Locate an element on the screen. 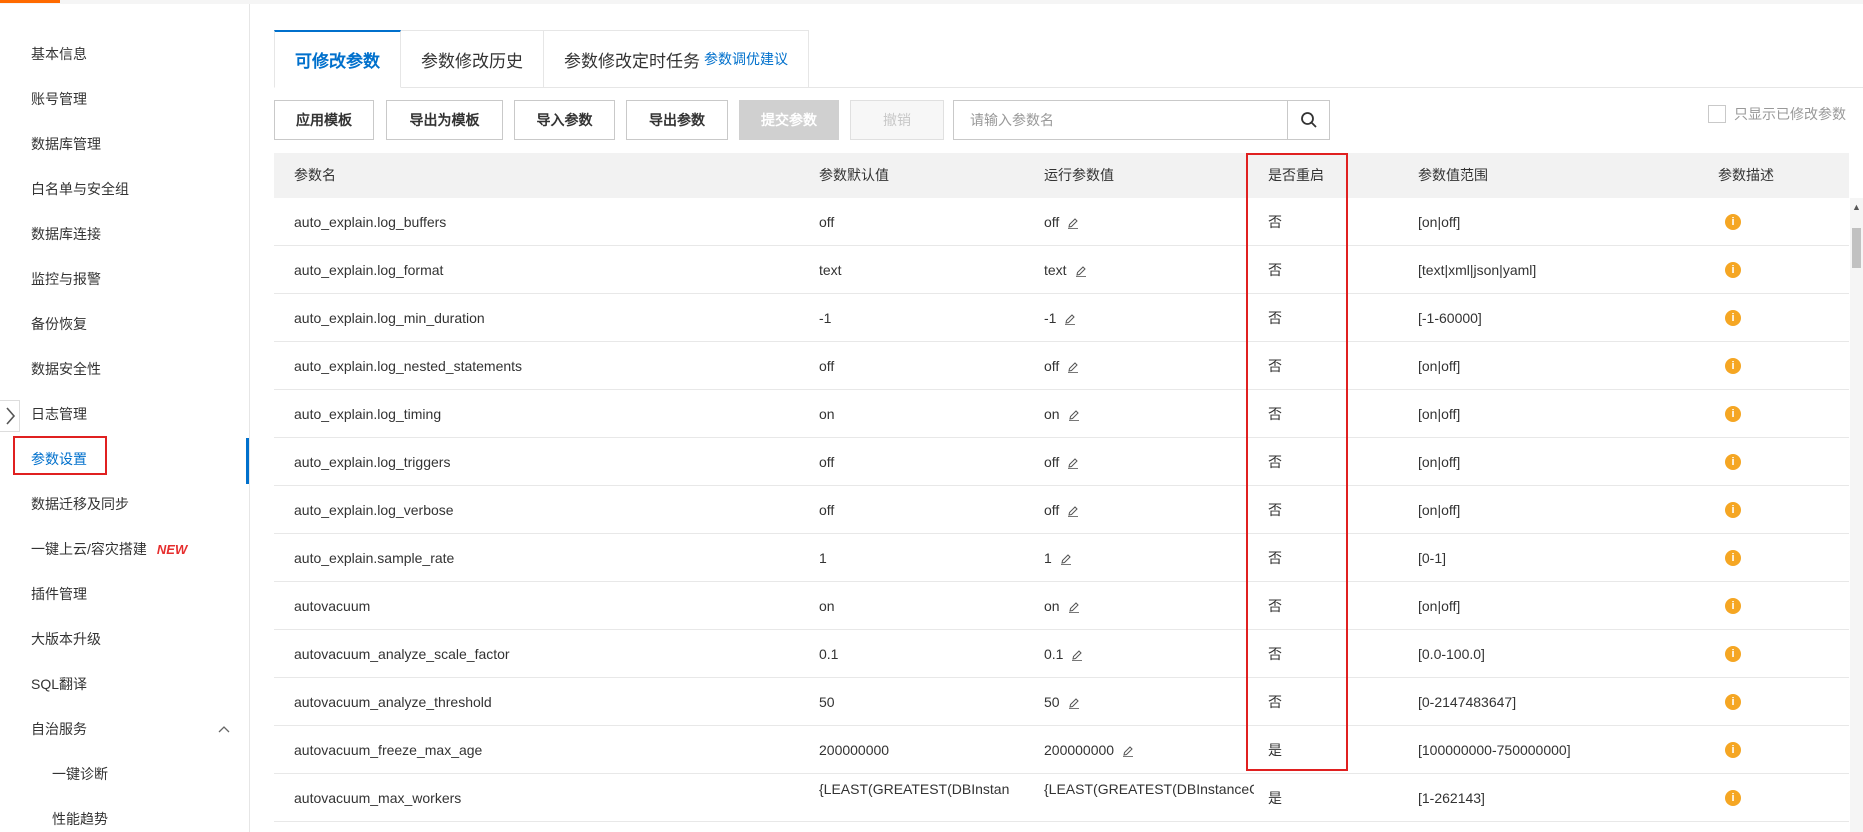  chevron-up-icon is located at coordinates (224, 730).